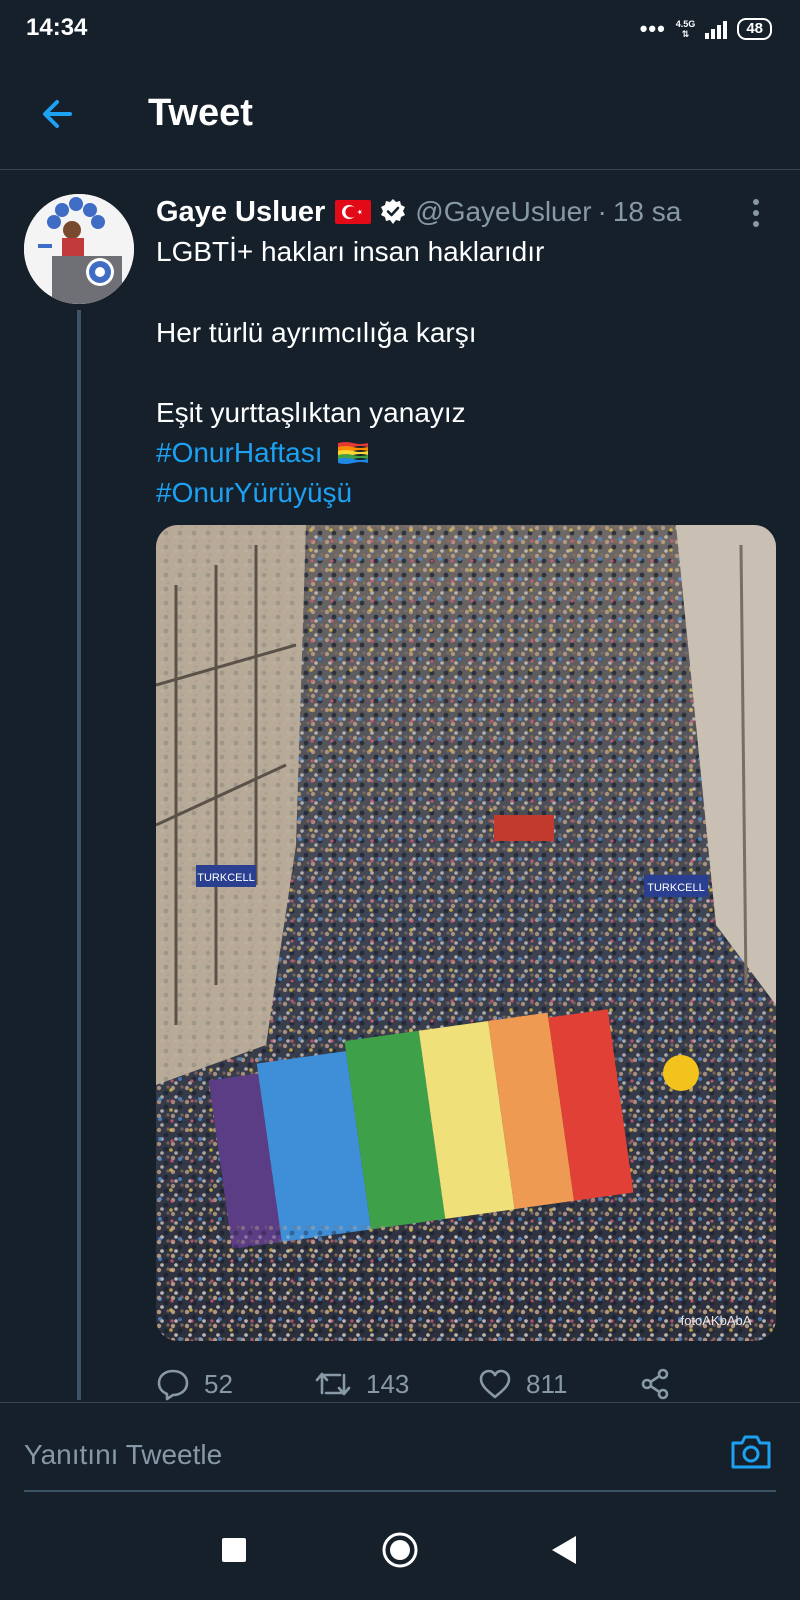  Describe the element at coordinates (647, 211) in the screenshot. I see `tweet-time: 18 sa` at that location.